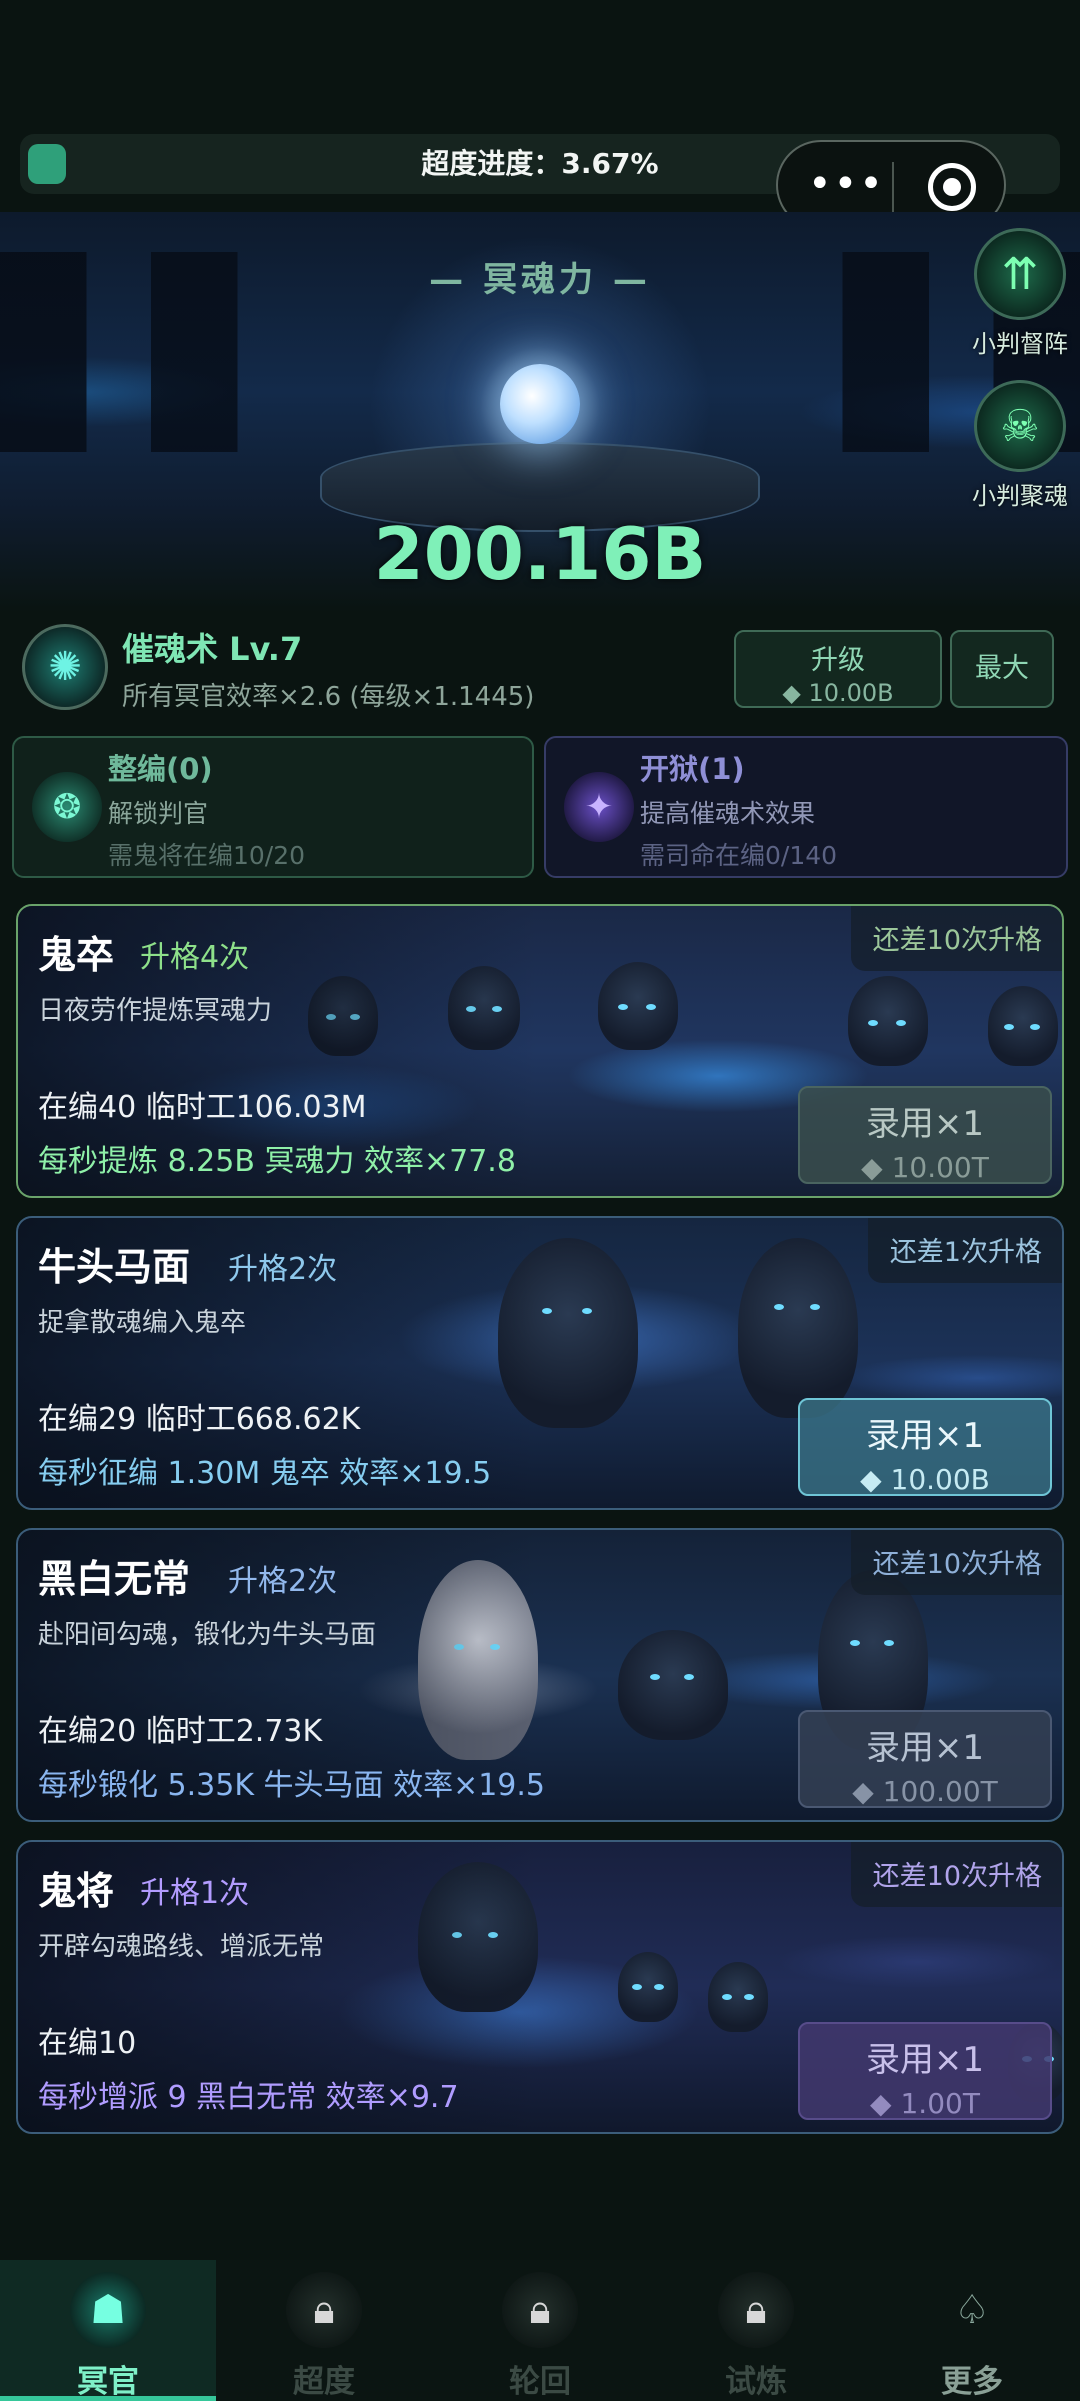 This screenshot has width=1080, height=2401. I want to click on reorganize-icon: ❂, so click(67, 807).